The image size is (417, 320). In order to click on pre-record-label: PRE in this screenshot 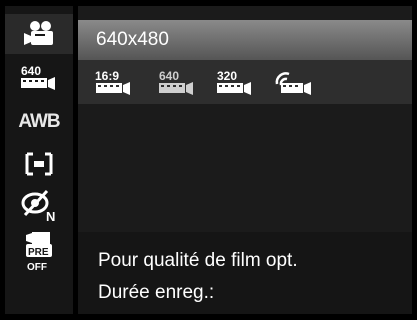, I will do `click(38, 252)`.